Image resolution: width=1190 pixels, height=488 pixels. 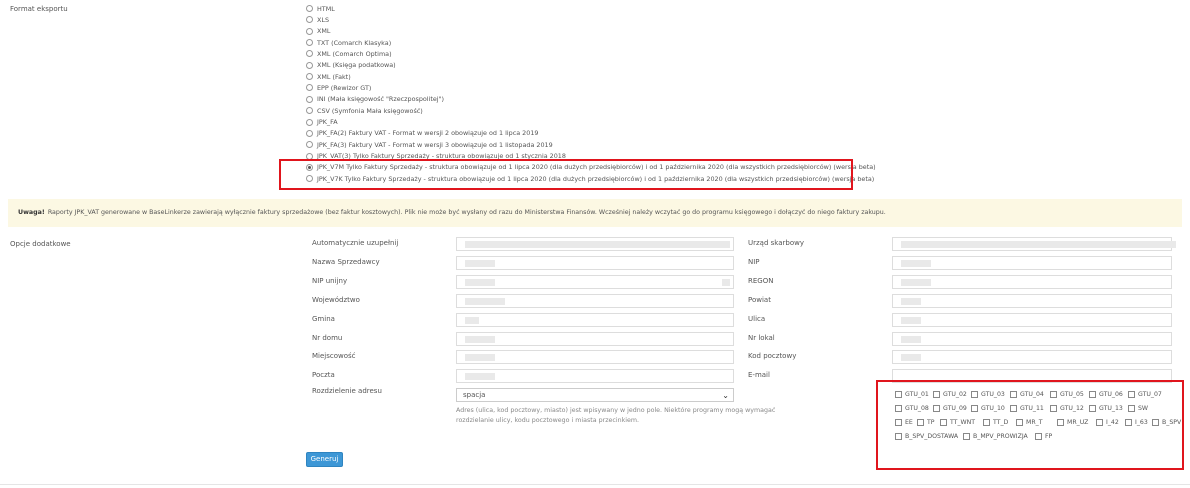 What do you see at coordinates (354, 42) in the screenshot?
I see `export-format-option-label: TXT (Comarch Klasyka)` at bounding box center [354, 42].